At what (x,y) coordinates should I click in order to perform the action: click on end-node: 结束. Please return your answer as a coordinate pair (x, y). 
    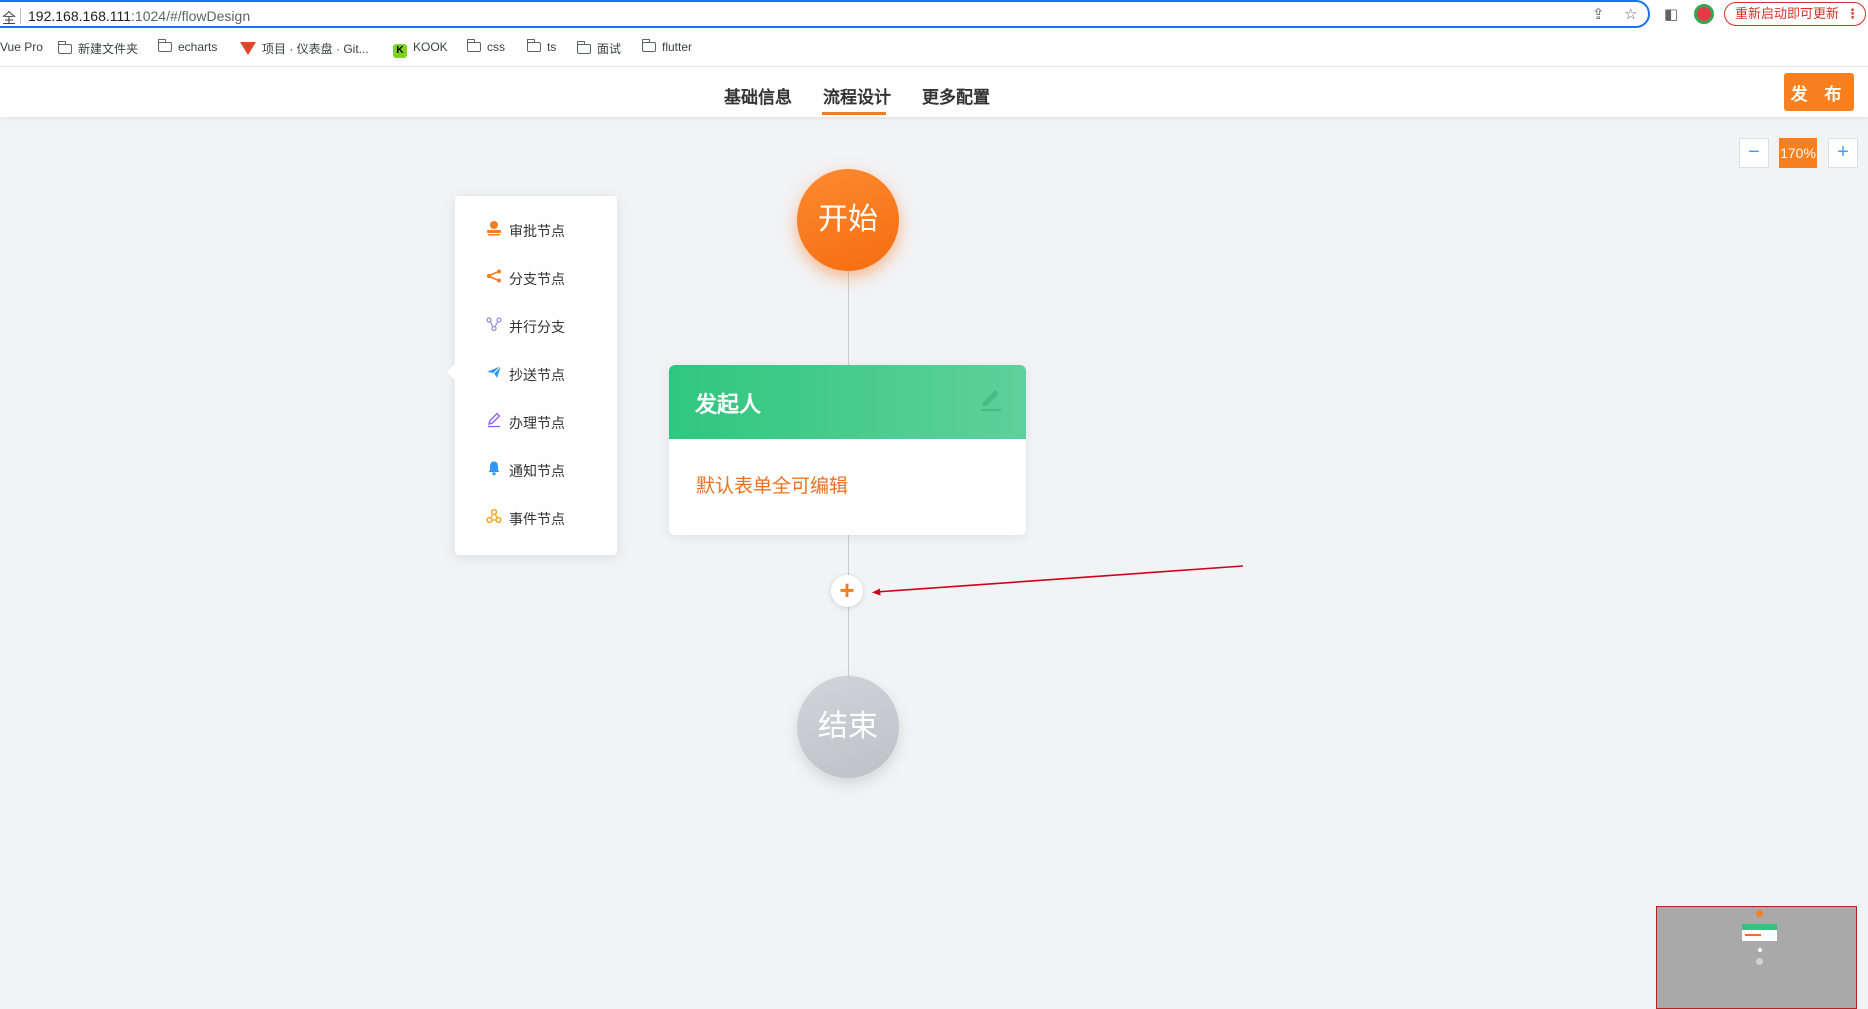
    Looking at the image, I should click on (848, 727).